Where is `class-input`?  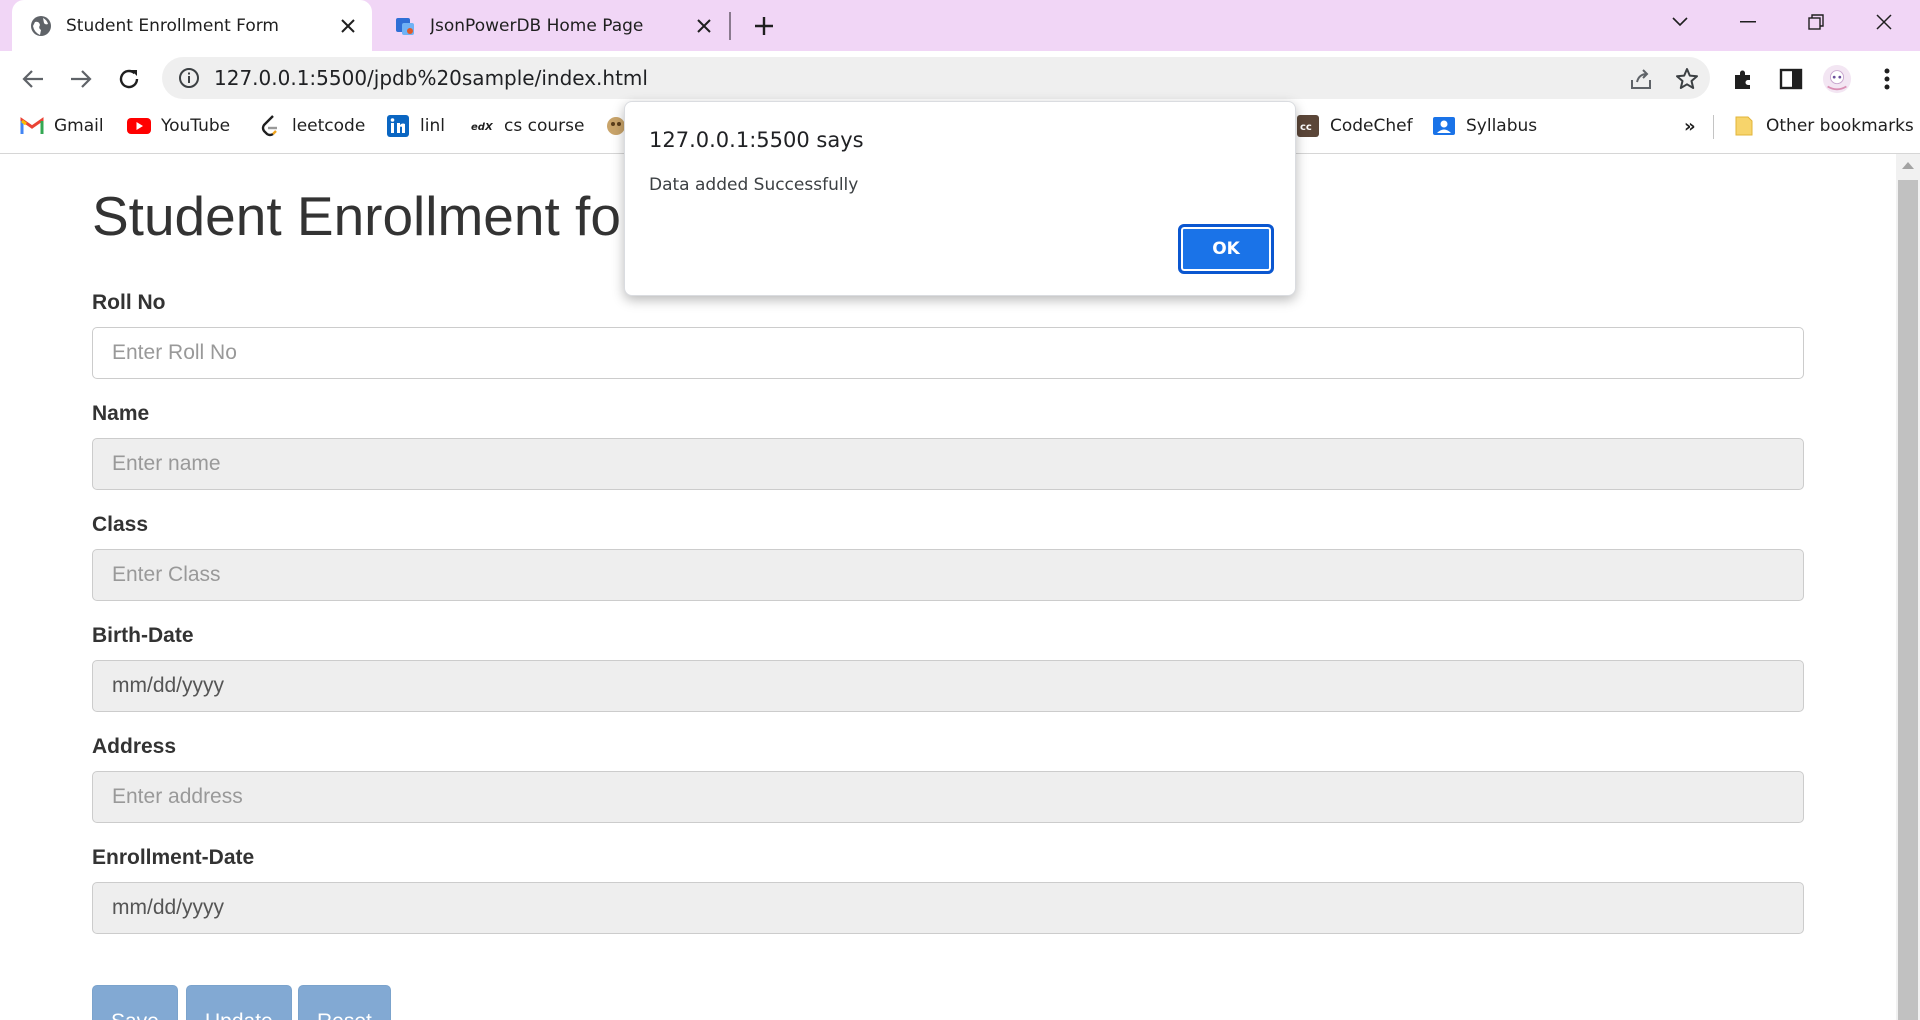 class-input is located at coordinates (948, 575).